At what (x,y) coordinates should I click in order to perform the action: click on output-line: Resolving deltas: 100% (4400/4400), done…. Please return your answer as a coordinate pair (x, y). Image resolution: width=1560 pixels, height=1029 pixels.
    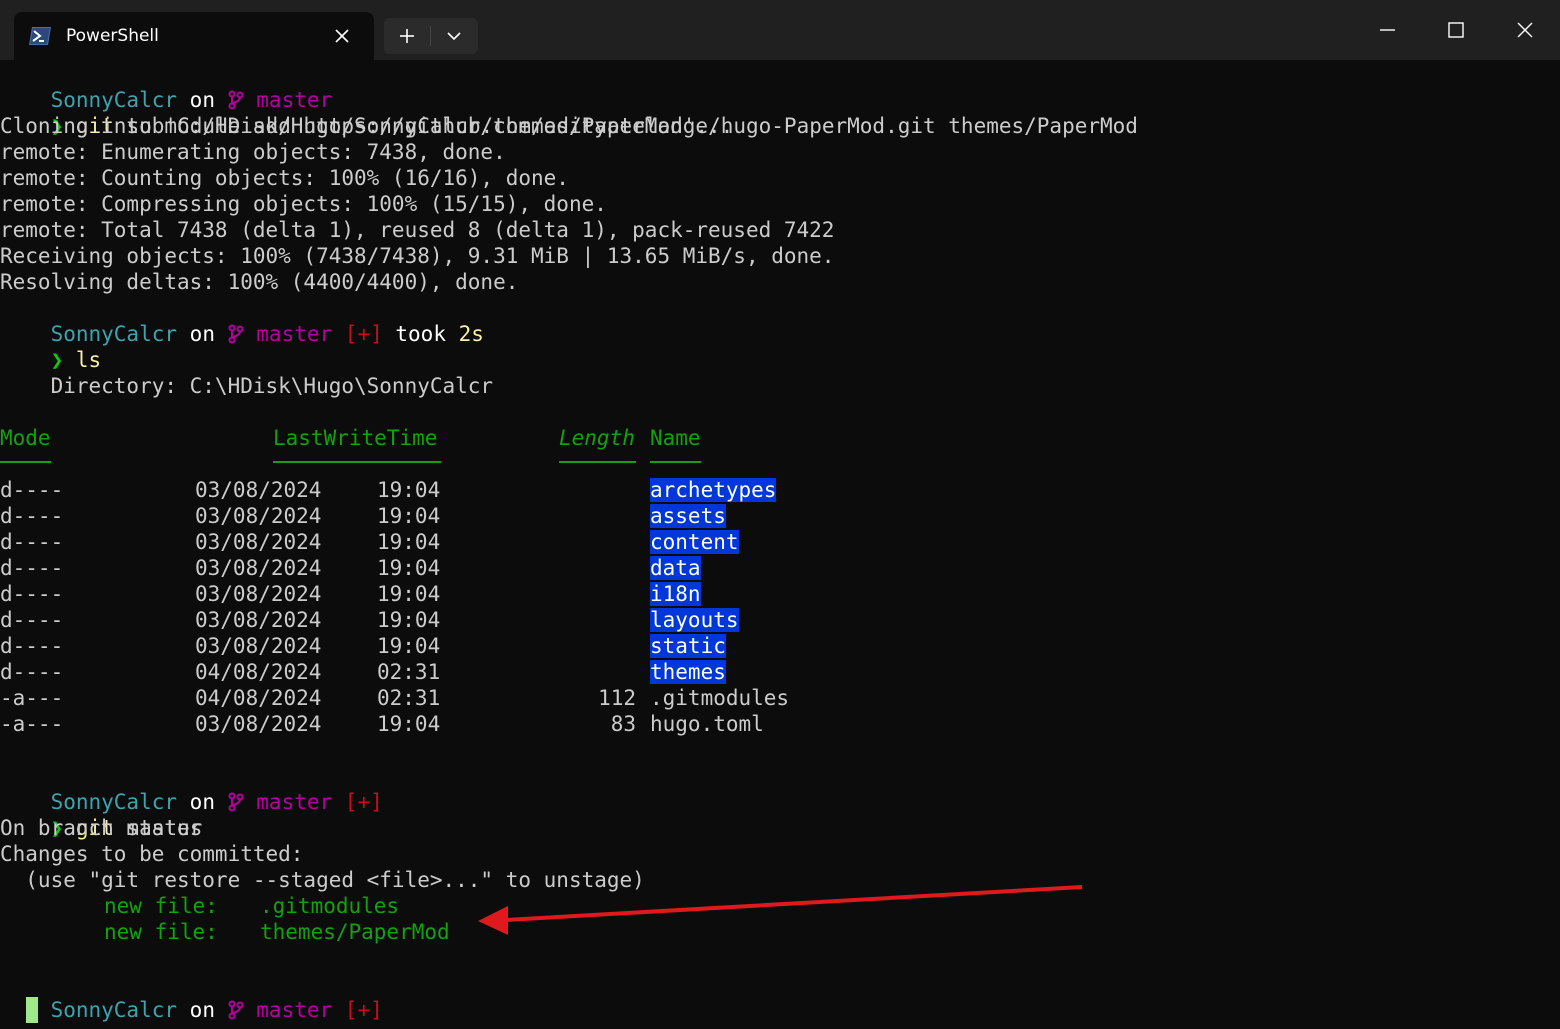
    Looking at the image, I should click on (259, 282).